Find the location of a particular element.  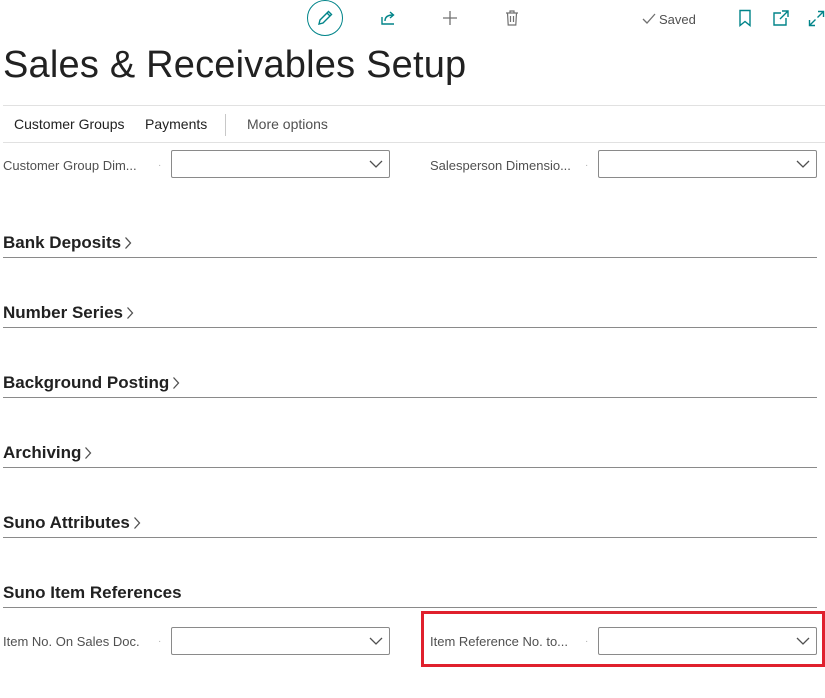

section-suno-item-references: Suno Item References is located at coordinates (410, 588).